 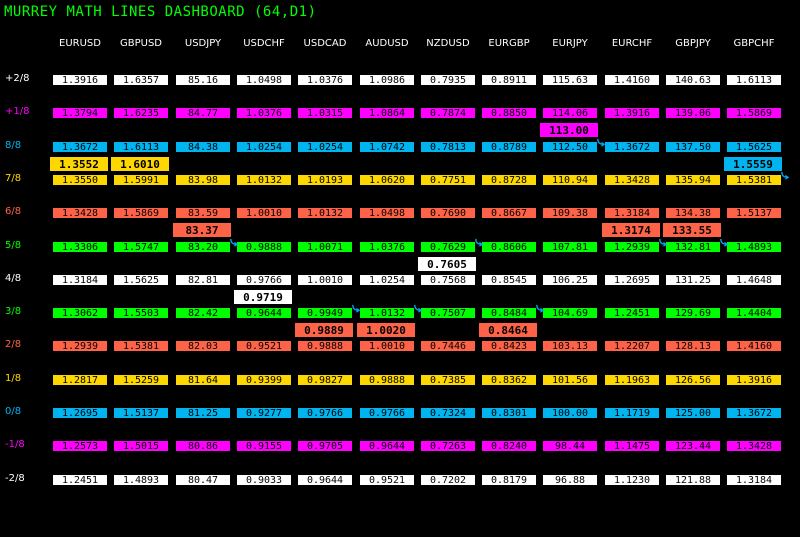 I want to click on level-cell: 1.5137, so click(x=141, y=413).